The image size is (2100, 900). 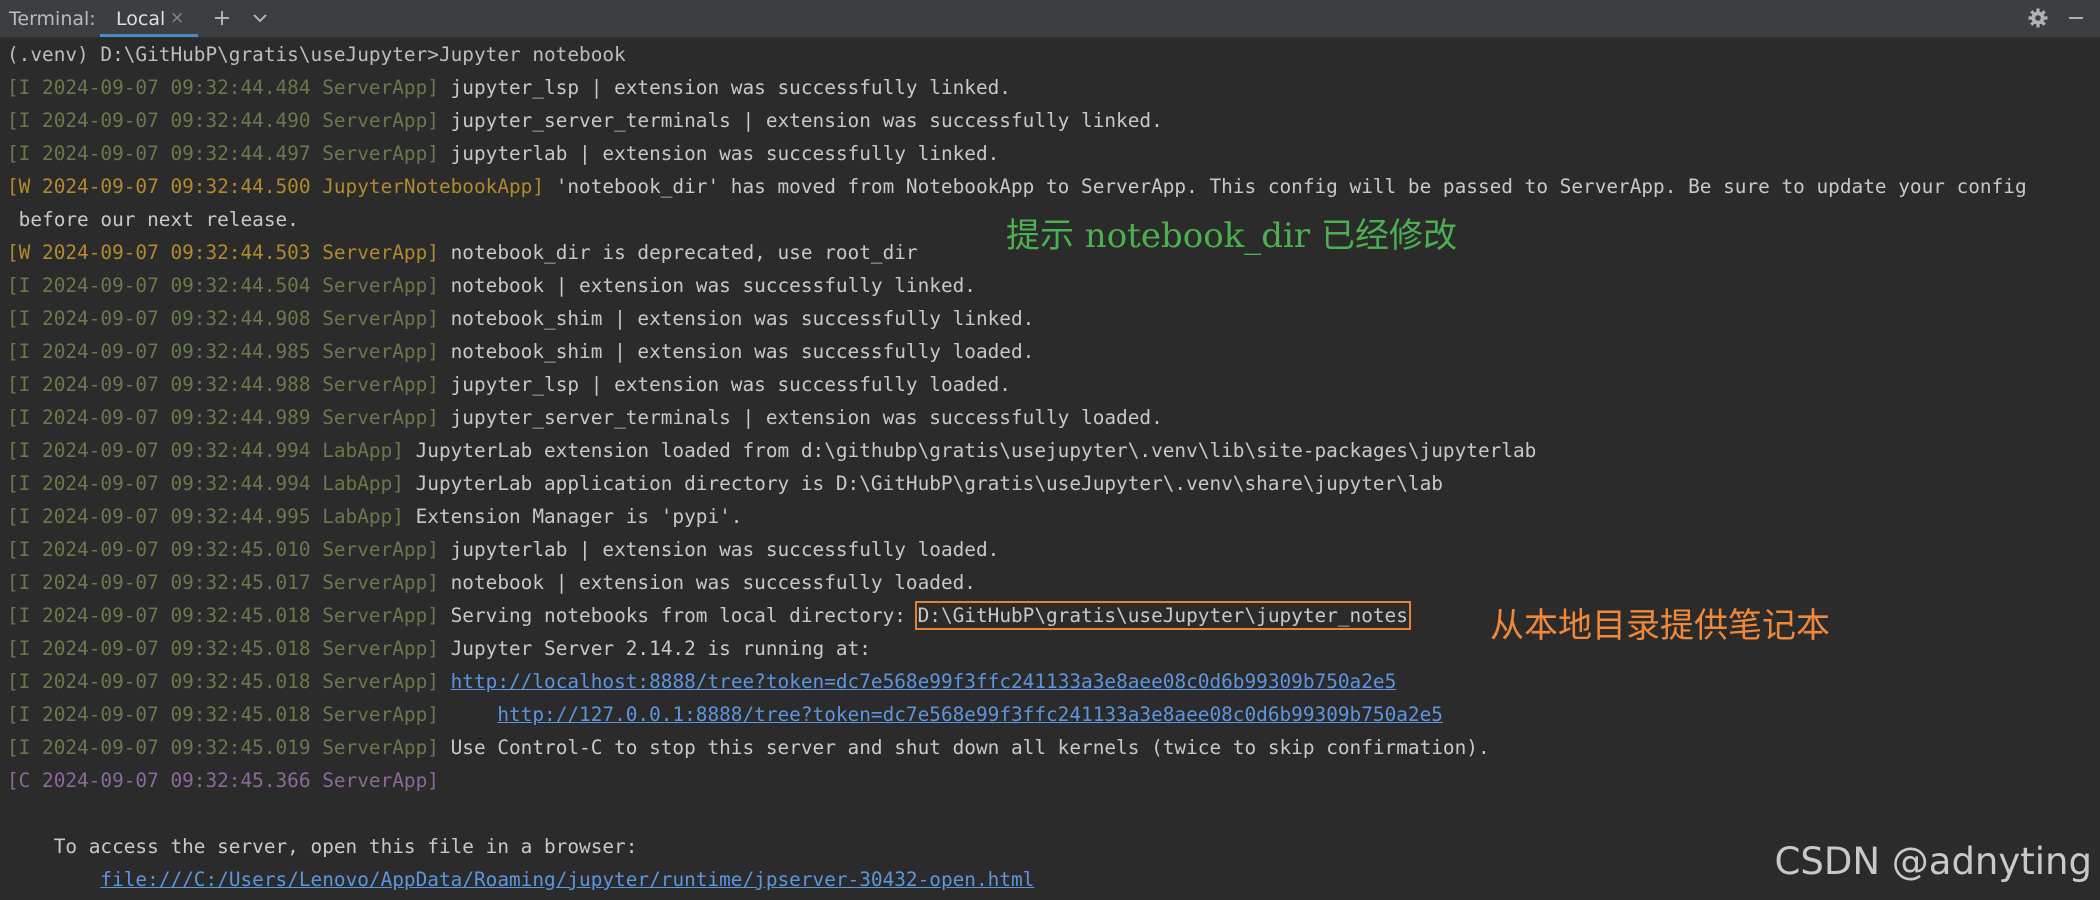 I want to click on annotation-notebook-dir: 提示 notebook_dir 已经修改, so click(x=1231, y=236).